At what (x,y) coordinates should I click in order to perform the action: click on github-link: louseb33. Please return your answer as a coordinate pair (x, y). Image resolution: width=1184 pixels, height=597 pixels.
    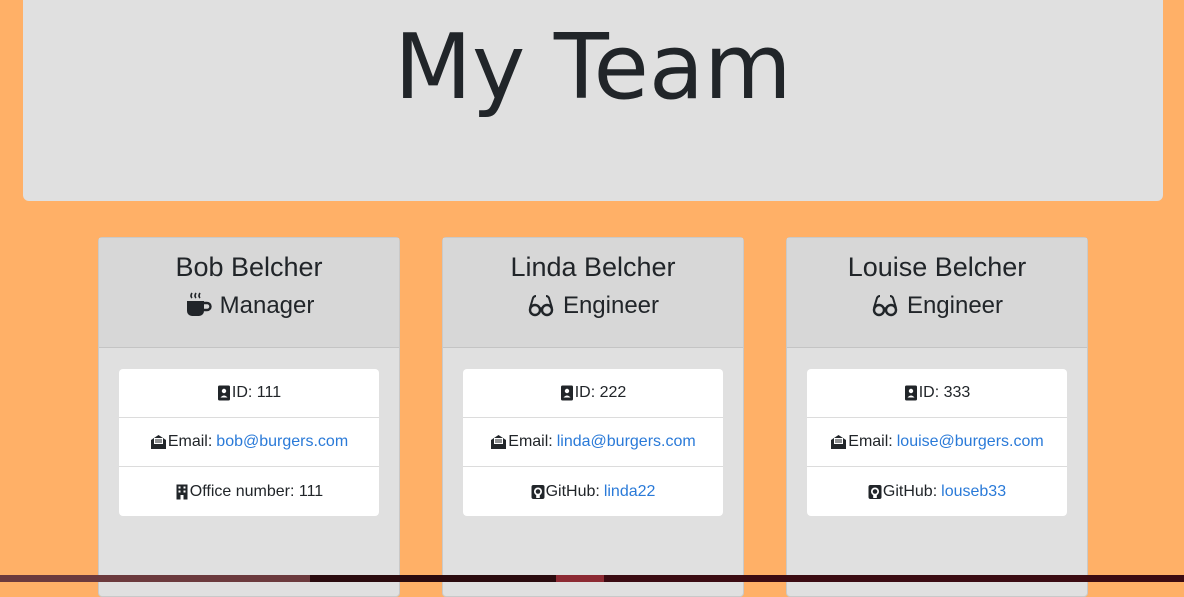
    Looking at the image, I should click on (973, 492).